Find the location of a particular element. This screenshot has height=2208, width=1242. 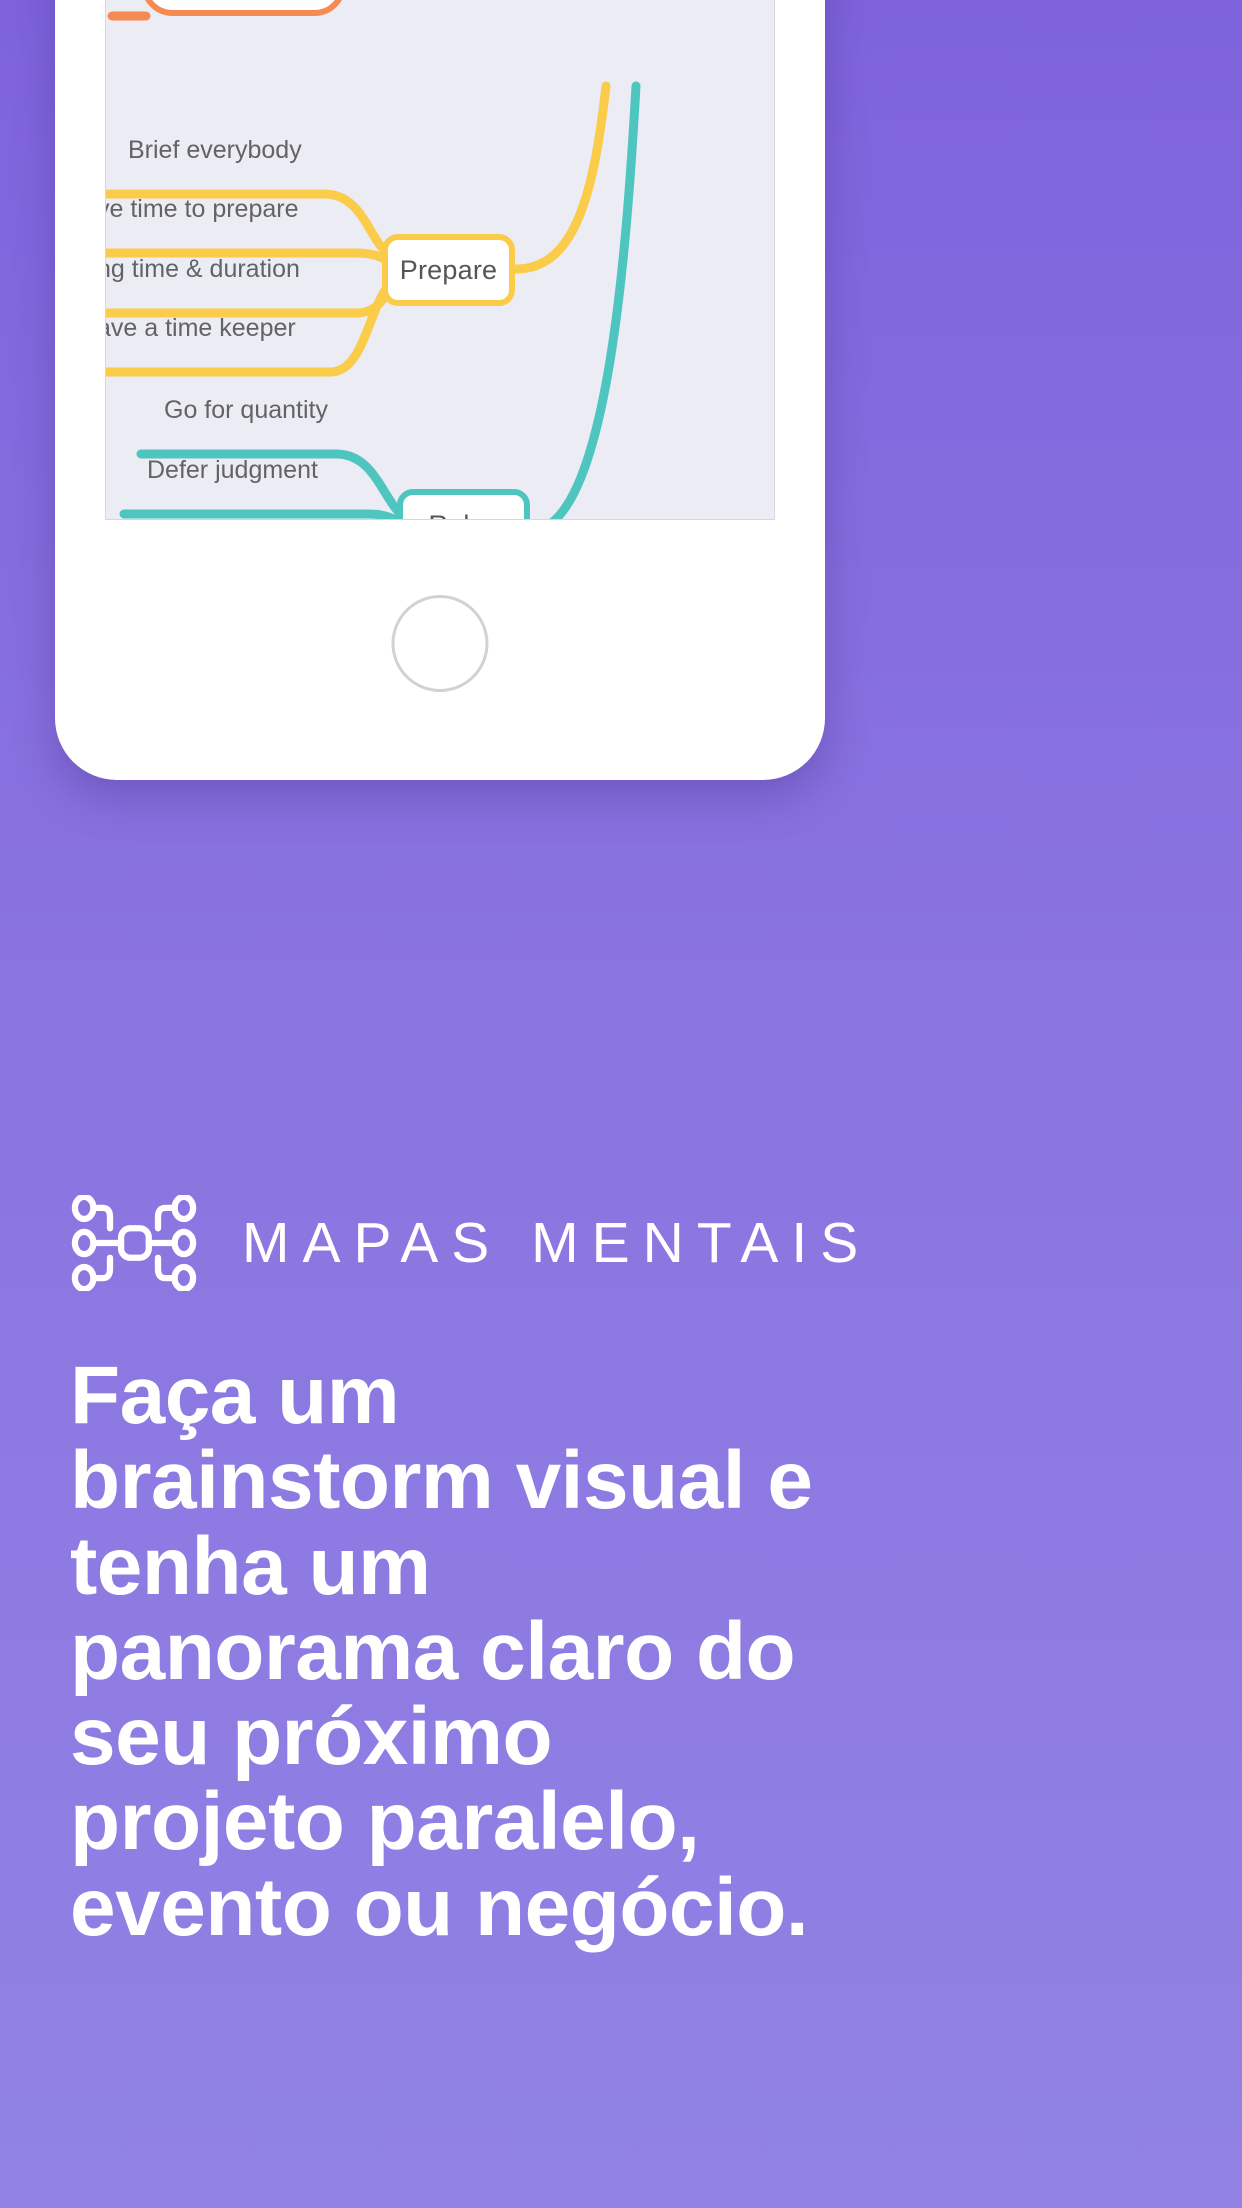

mindmap-node-prepare: Prepare is located at coordinates (448, 270).